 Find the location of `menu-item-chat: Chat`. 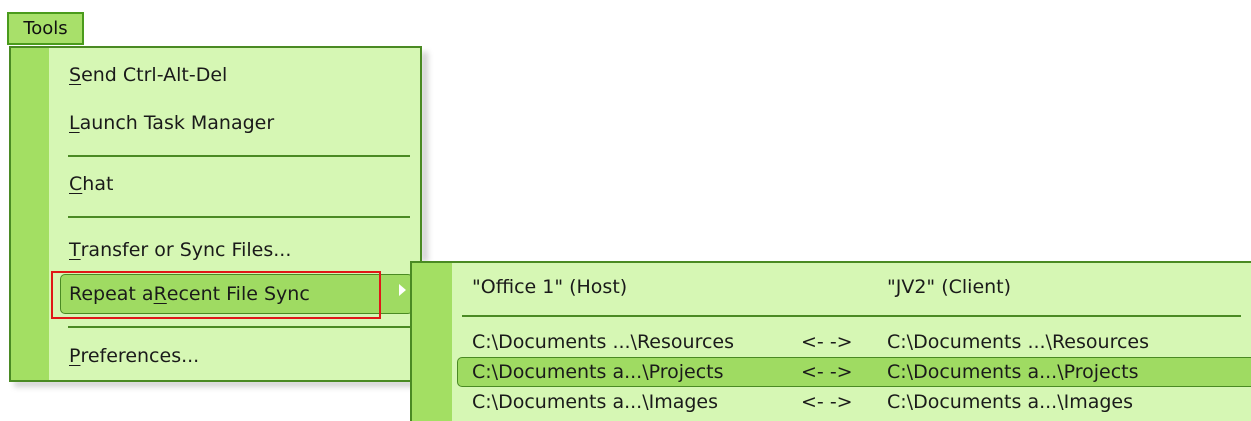

menu-item-chat: Chat is located at coordinates (91, 184).